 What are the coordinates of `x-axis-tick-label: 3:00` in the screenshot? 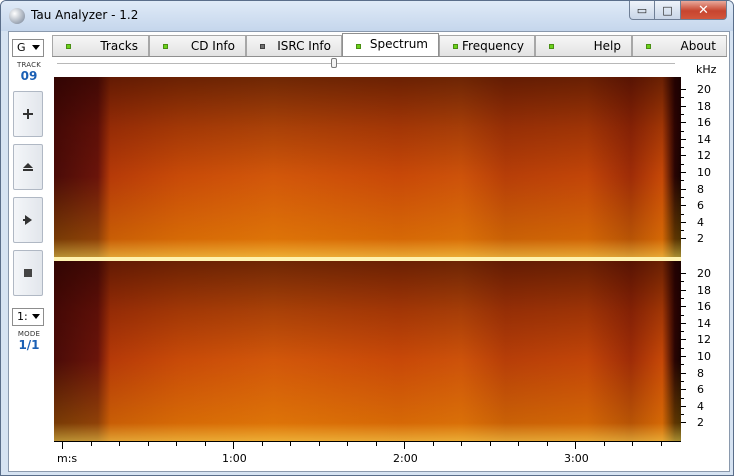 It's located at (576, 458).